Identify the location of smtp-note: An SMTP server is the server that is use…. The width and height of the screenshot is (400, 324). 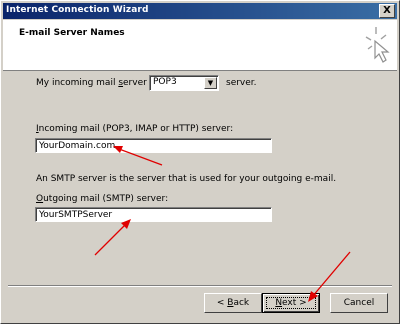
(186, 179).